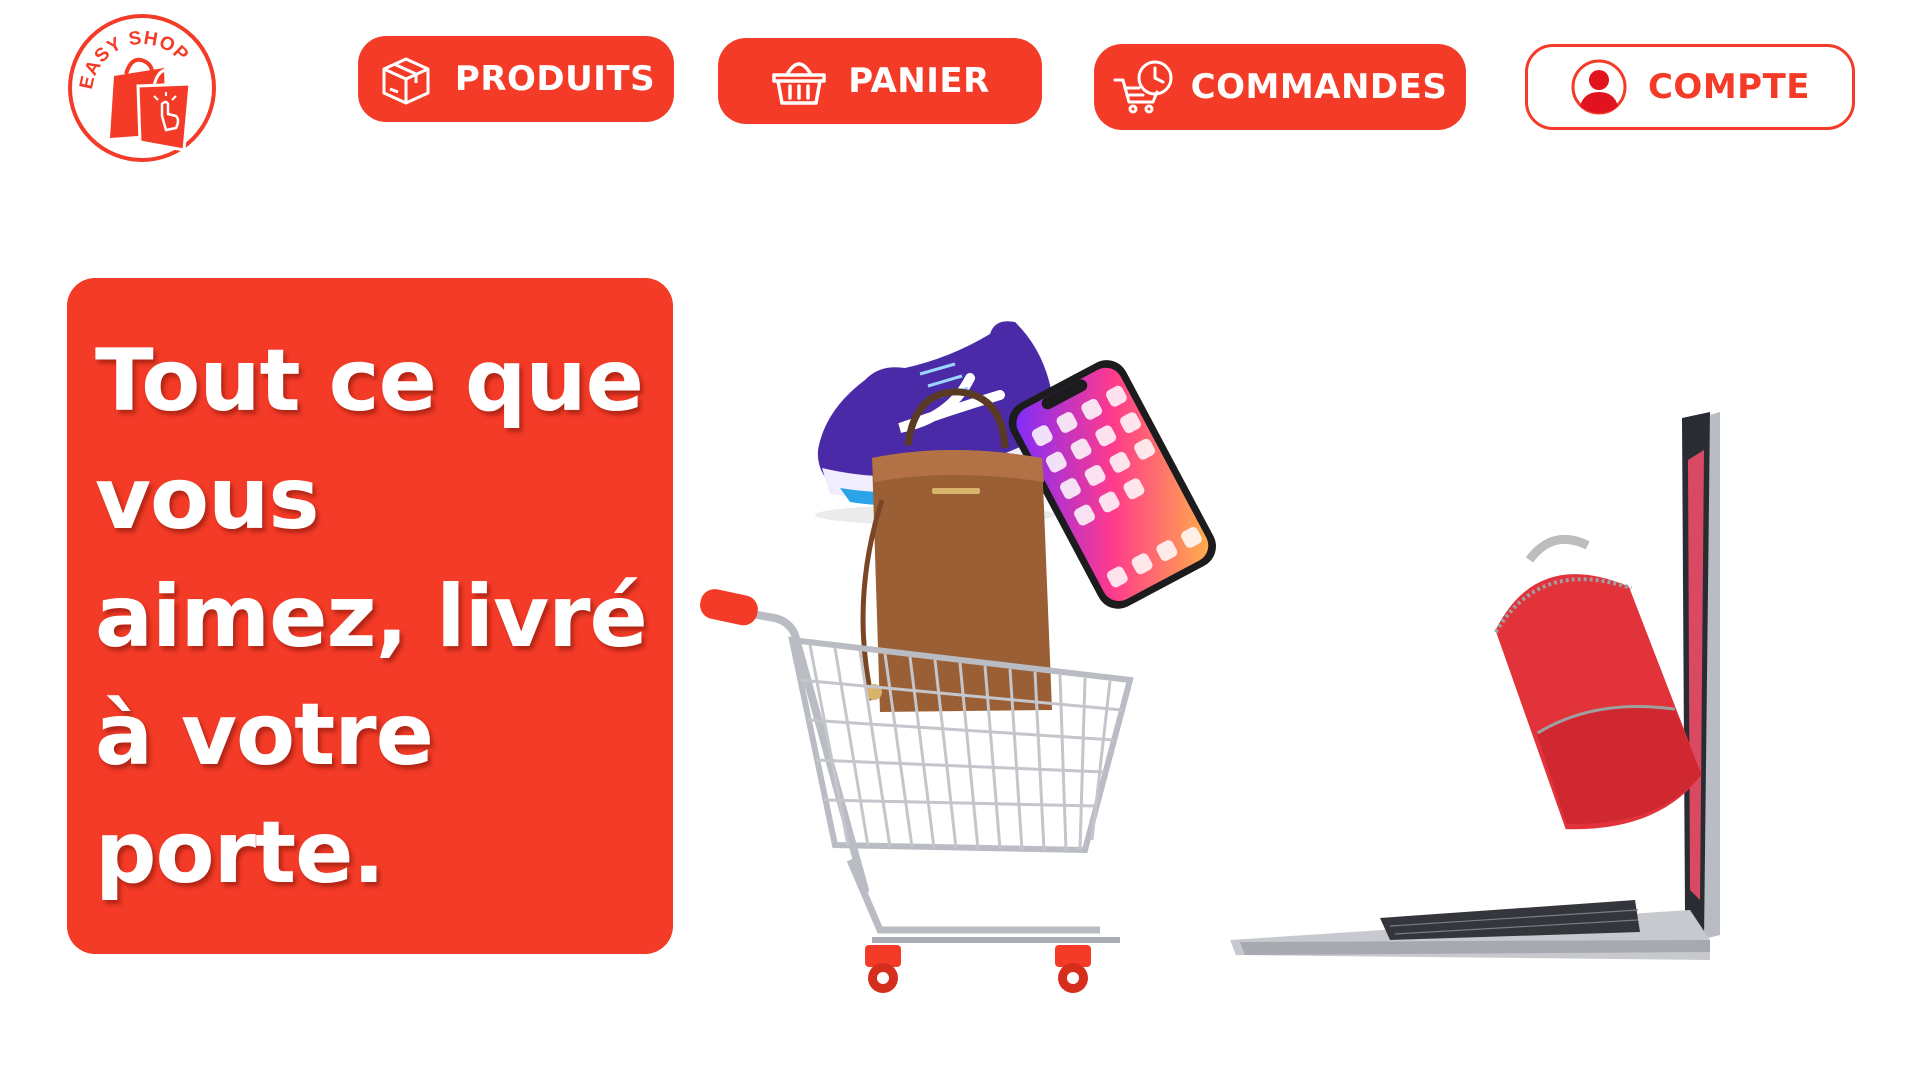 This screenshot has height=1080, width=1920. I want to click on nav-cart-button: PANIER, so click(880, 81).